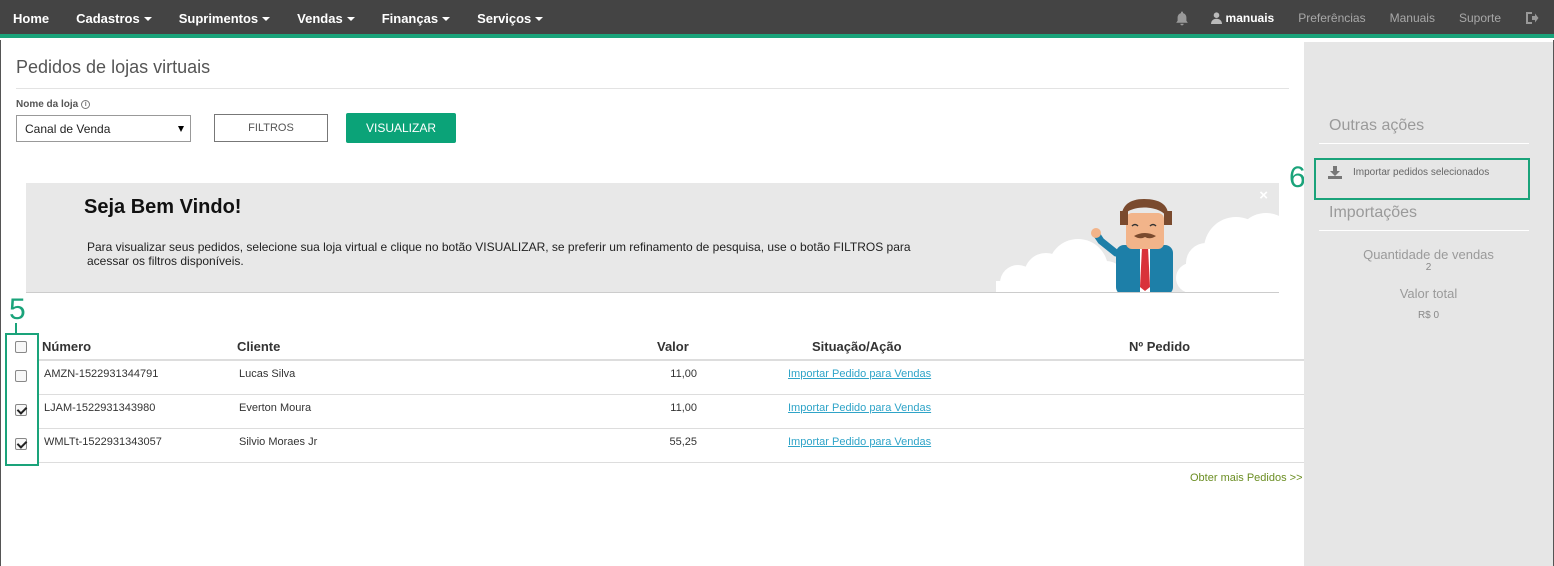 This screenshot has width=1554, height=566. I want to click on more-orders-link: Obter mais Pedidos >>, so click(1246, 478).